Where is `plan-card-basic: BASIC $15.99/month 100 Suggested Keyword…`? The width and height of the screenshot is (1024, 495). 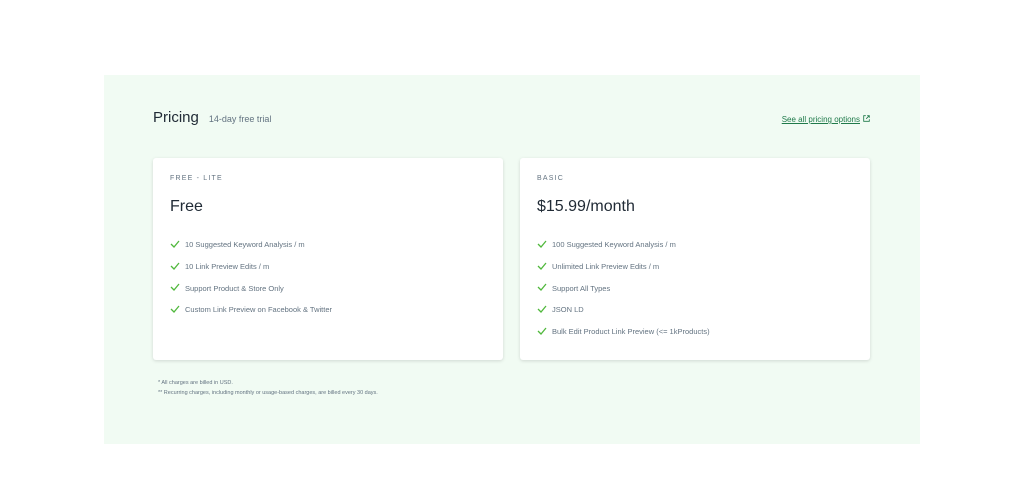
plan-card-basic: BASIC $15.99/month 100 Suggested Keyword… is located at coordinates (695, 259).